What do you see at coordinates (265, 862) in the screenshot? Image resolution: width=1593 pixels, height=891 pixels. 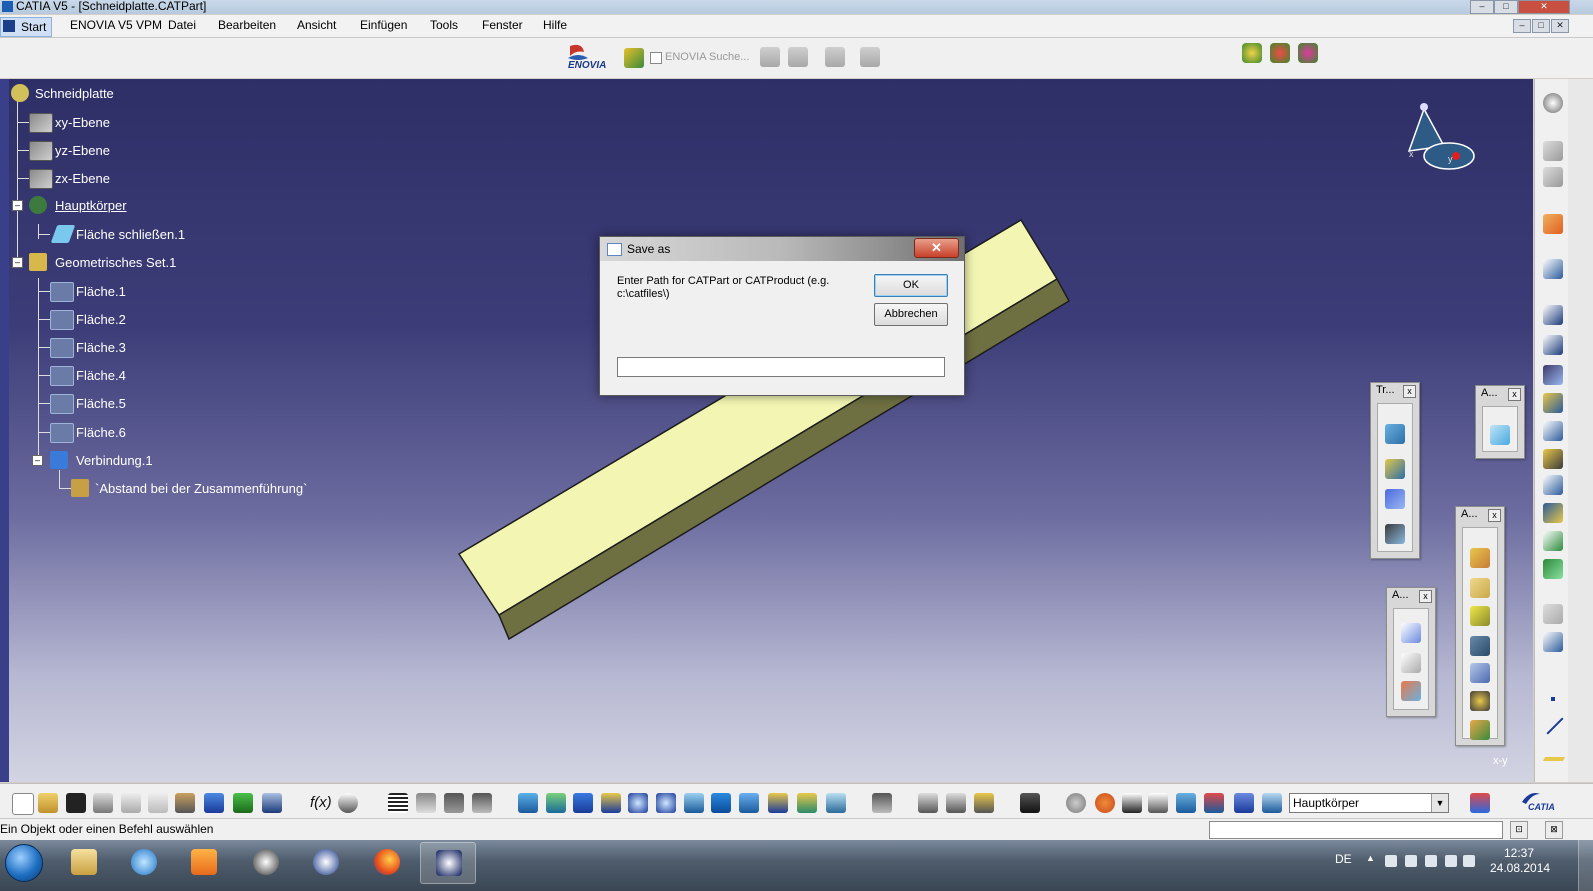 I see `taskbar-clock-app` at bounding box center [265, 862].